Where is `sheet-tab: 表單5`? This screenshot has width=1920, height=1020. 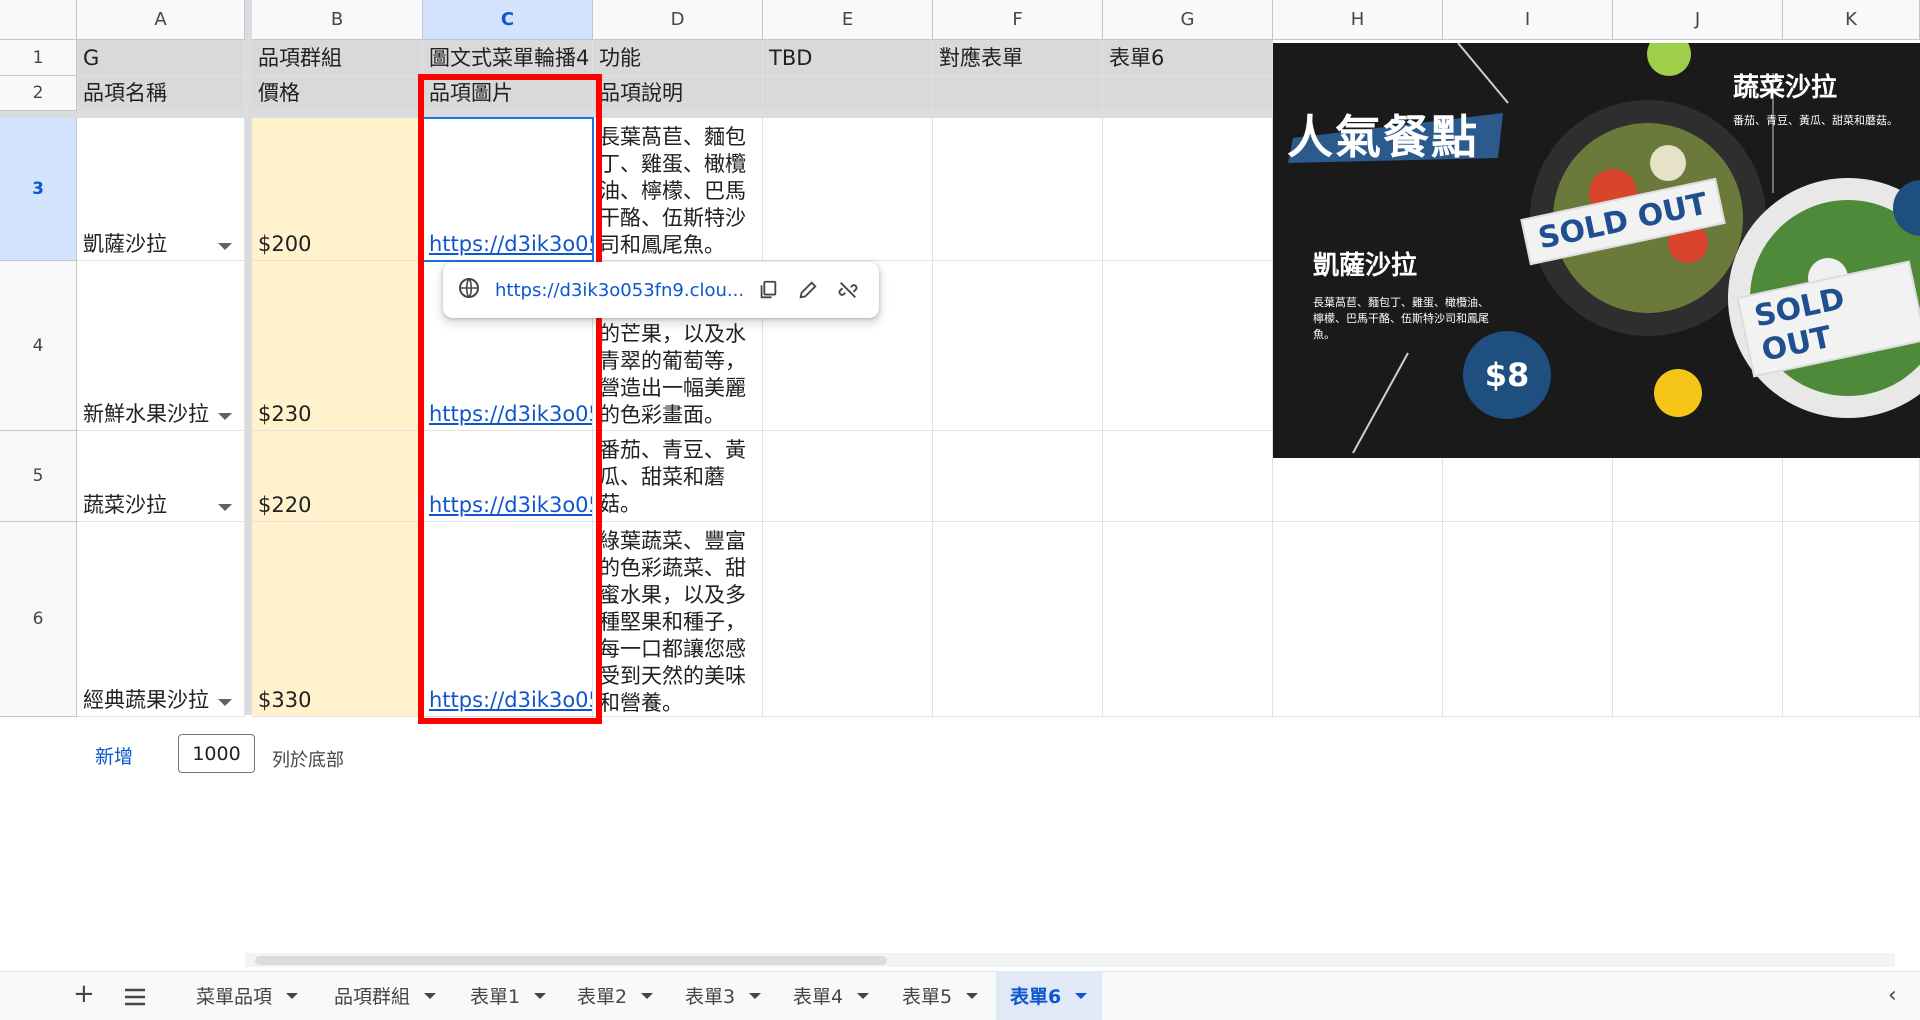 sheet-tab: 表單5 is located at coordinates (940, 995).